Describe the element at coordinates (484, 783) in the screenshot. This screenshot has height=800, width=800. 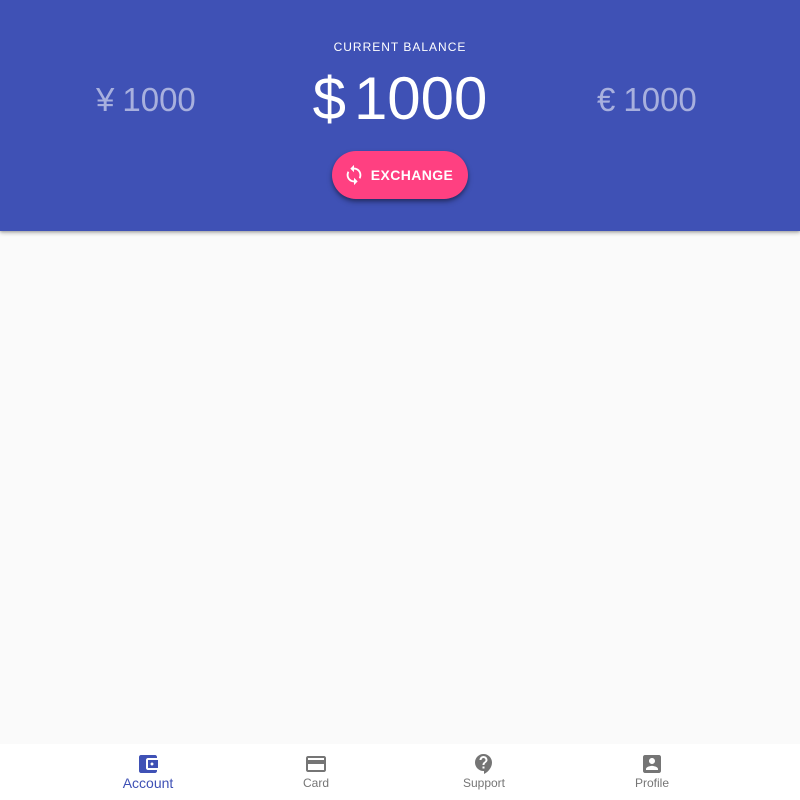
I see `nav-label-support: Support` at that location.